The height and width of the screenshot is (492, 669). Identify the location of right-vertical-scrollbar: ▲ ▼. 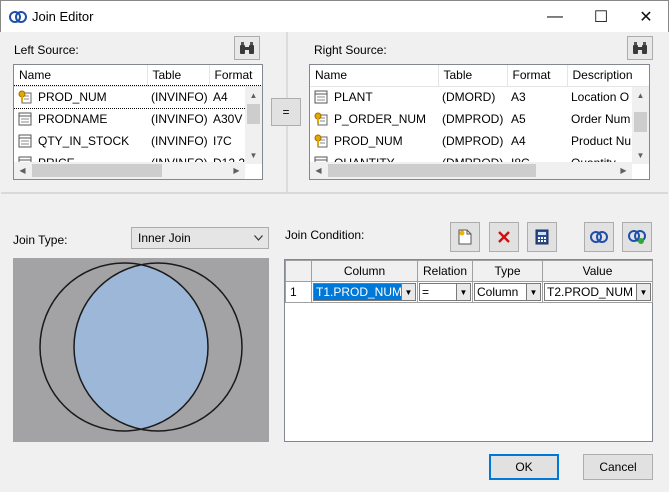
(640, 125).